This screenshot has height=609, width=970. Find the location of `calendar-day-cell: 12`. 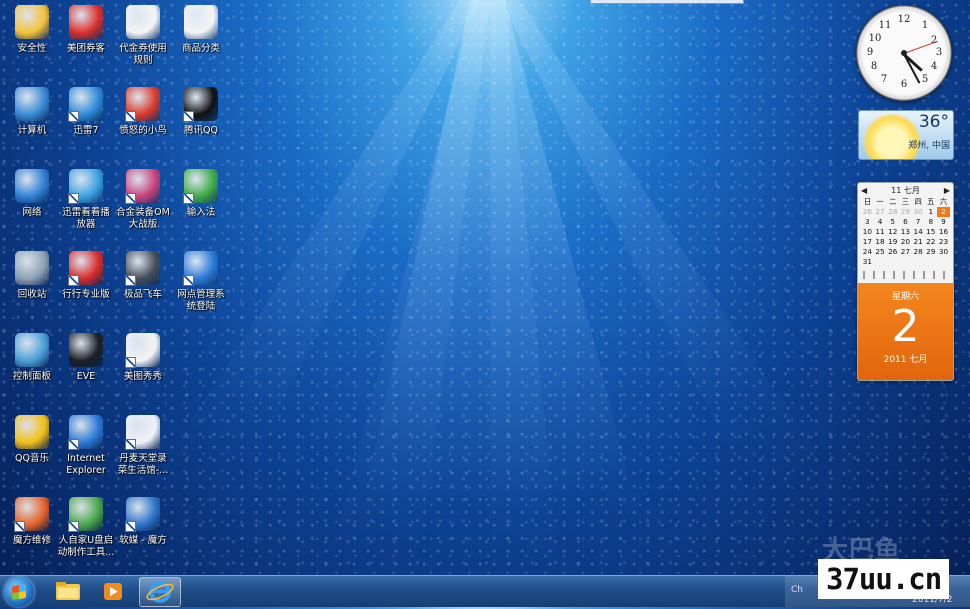

calendar-day-cell: 12 is located at coordinates (892, 232).